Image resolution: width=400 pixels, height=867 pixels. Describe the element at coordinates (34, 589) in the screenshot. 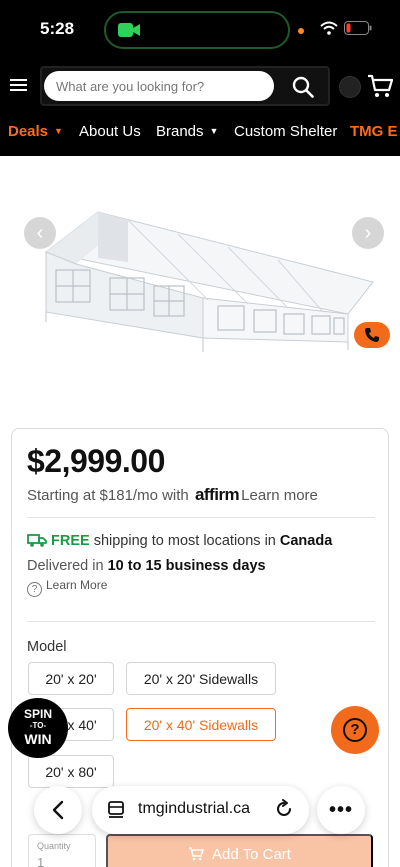

I see `question-circle-icon: ?` at that location.